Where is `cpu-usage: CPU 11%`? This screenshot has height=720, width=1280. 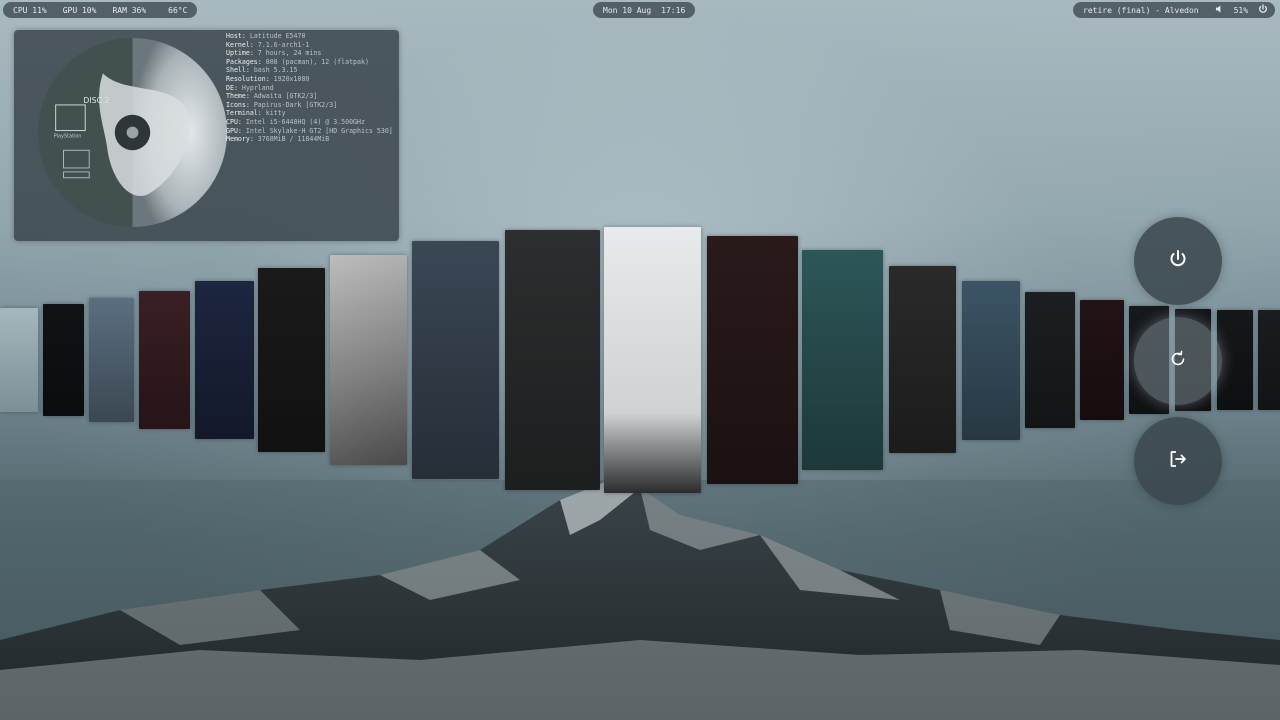 cpu-usage: CPU 11% is located at coordinates (30, 10).